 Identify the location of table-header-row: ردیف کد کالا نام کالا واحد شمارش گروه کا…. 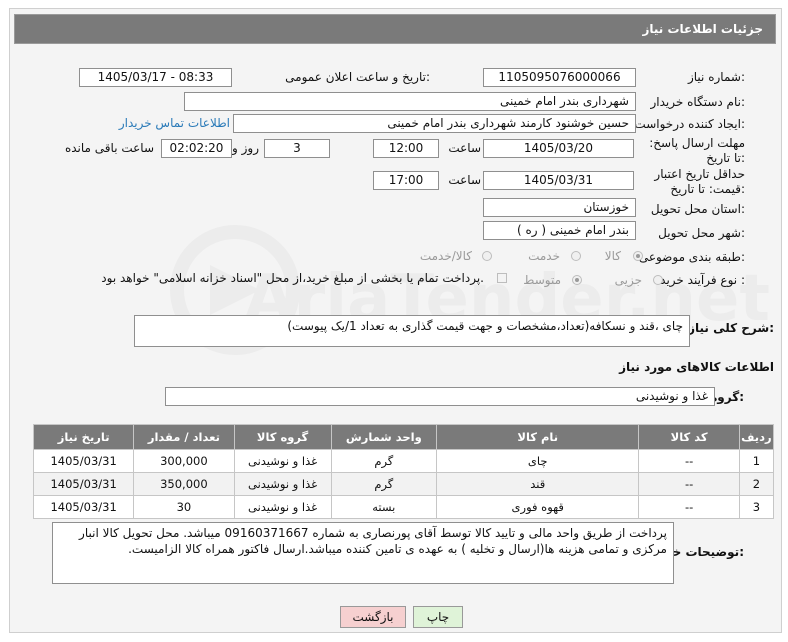
(403, 437).